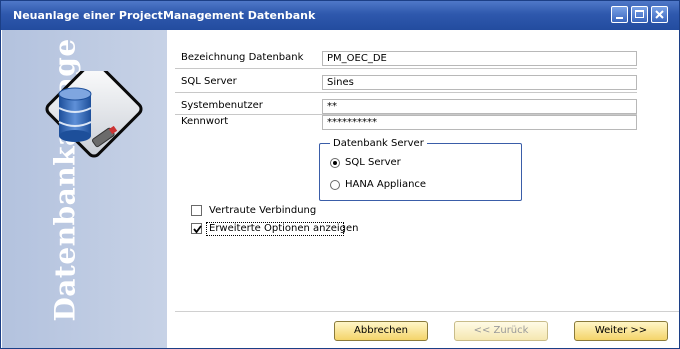  I want to click on bottom-divider, so click(427, 311).